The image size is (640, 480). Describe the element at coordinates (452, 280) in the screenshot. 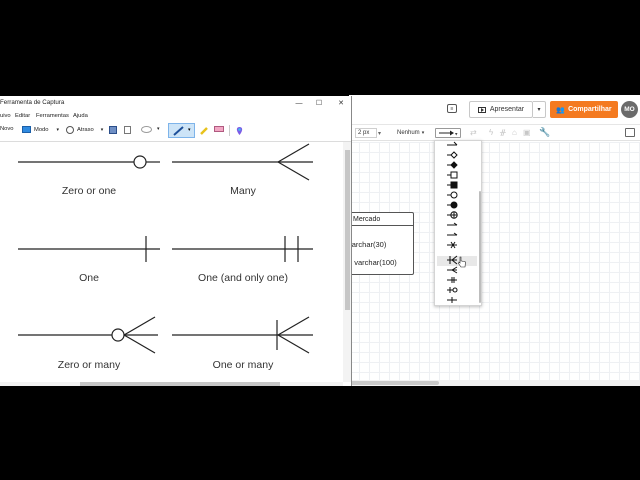

I see `menu-item-one-only` at that location.